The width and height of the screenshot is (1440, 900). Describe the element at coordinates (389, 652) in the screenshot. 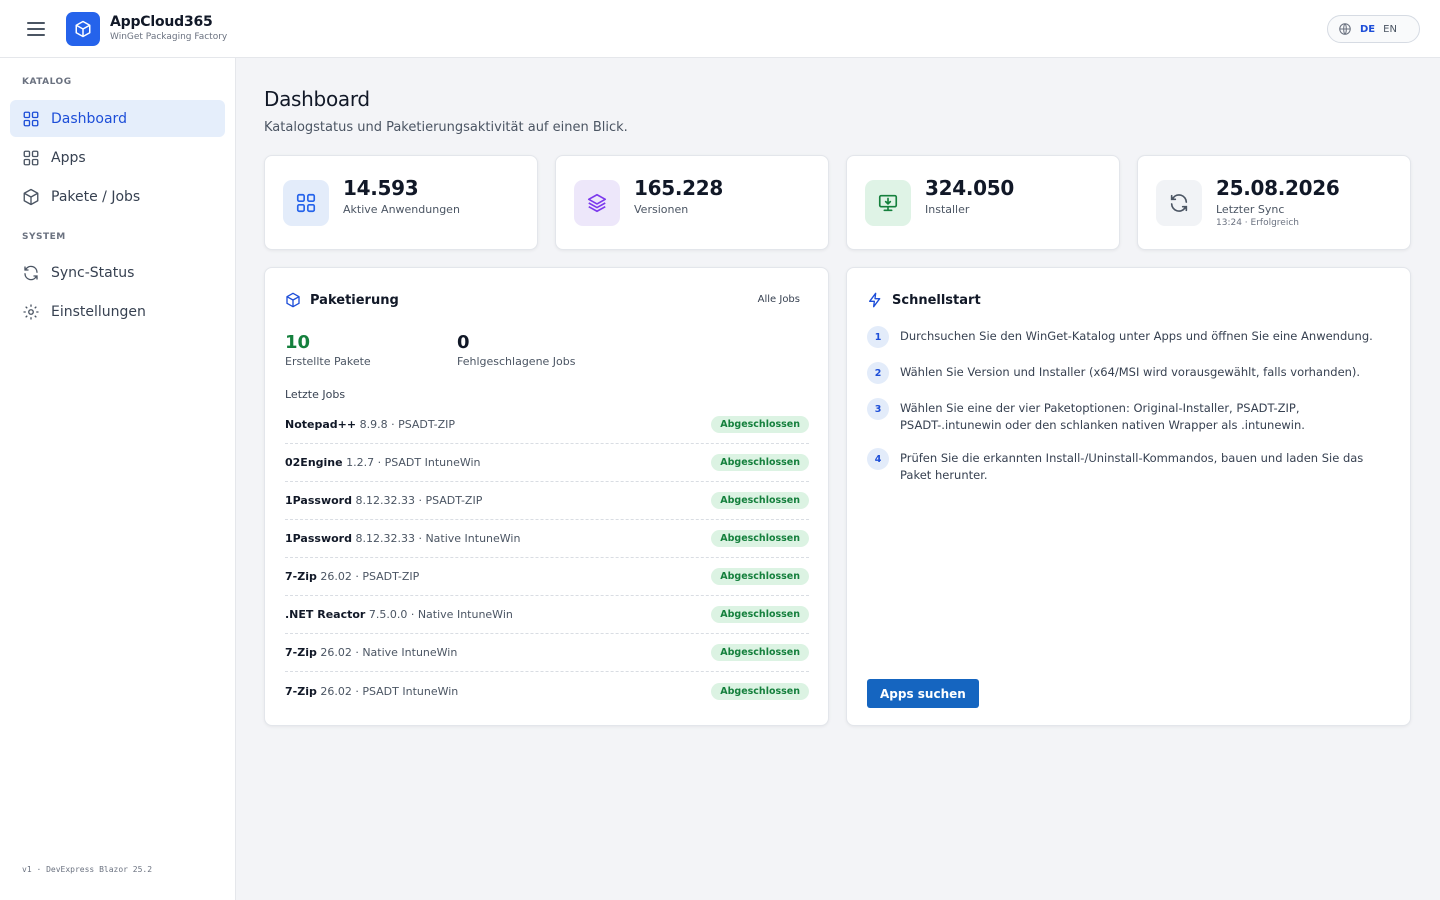

I see `job-detail: 26.02 · Native IntuneWin` at that location.